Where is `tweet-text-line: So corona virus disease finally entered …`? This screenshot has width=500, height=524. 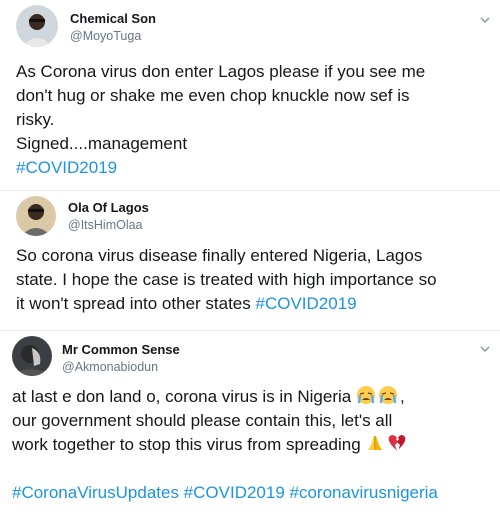 tweet-text-line: So corona virus disease finally entered … is located at coordinates (219, 255).